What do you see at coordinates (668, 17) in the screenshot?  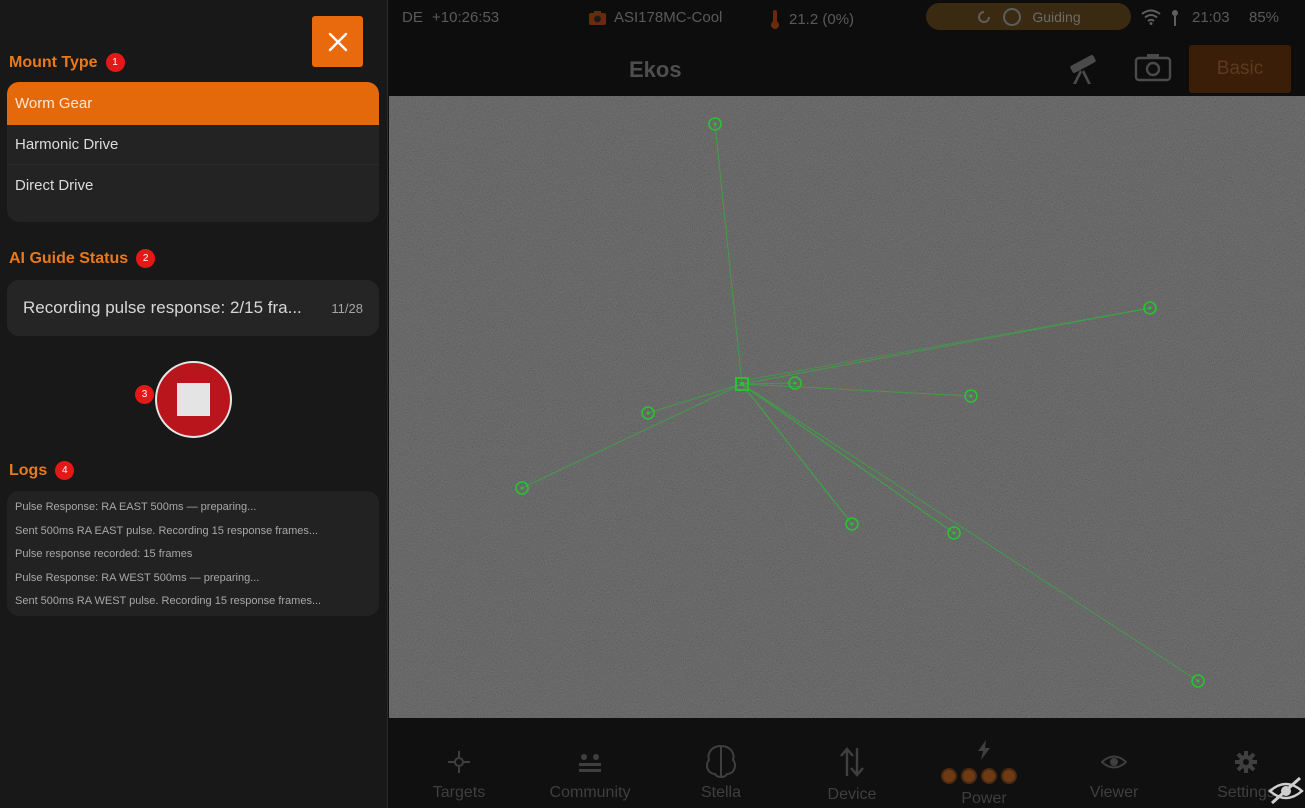 I see `camera-name: ASI178MC-Cool` at bounding box center [668, 17].